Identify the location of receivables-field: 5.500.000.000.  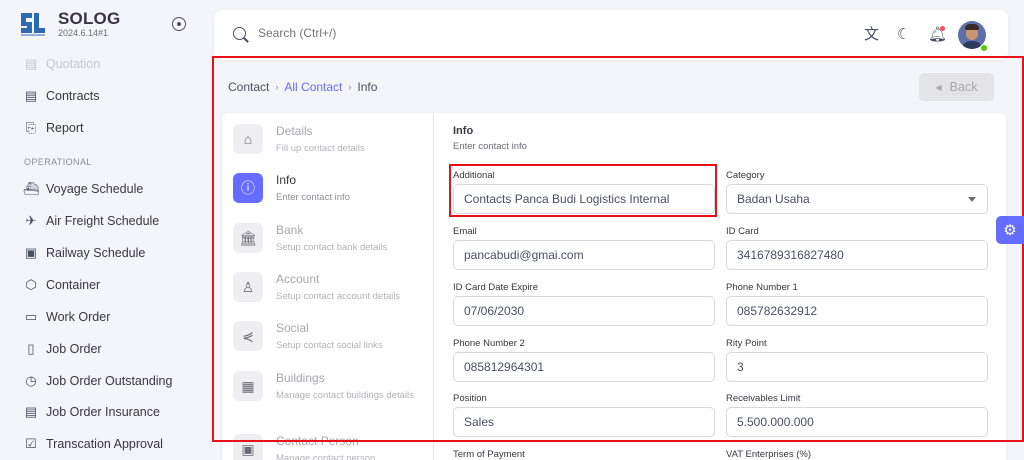
(857, 422).